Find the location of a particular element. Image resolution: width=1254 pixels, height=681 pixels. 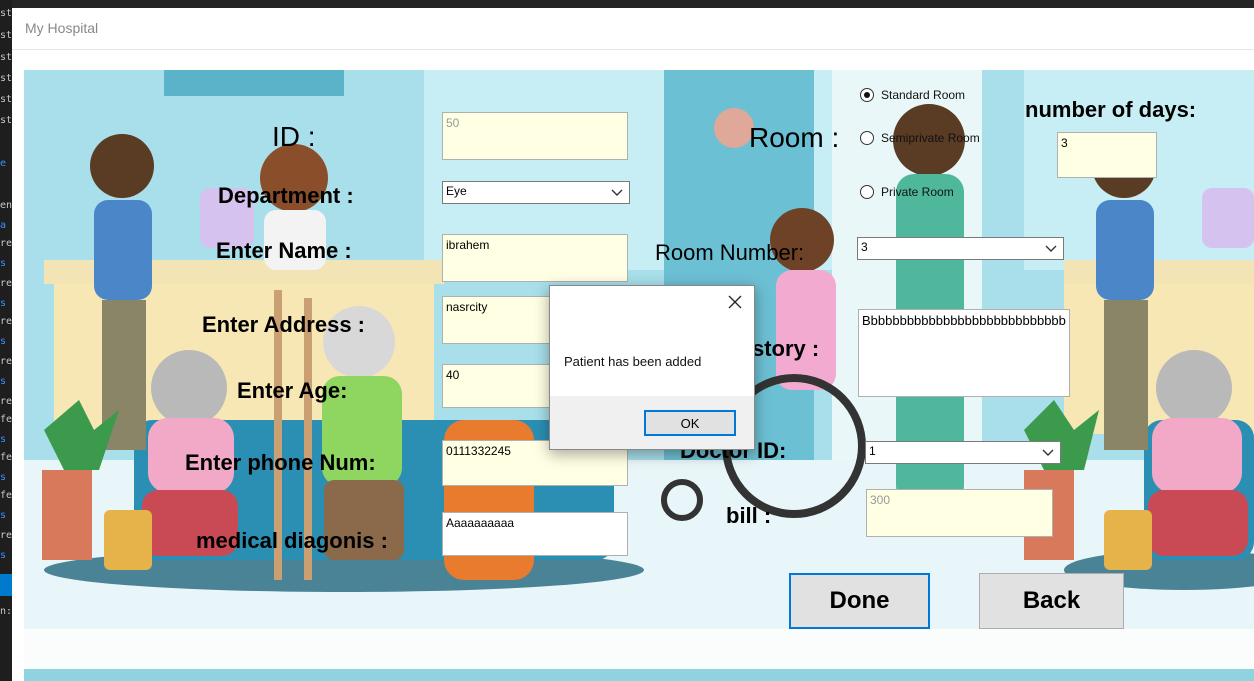

id-field: 50 is located at coordinates (535, 136).